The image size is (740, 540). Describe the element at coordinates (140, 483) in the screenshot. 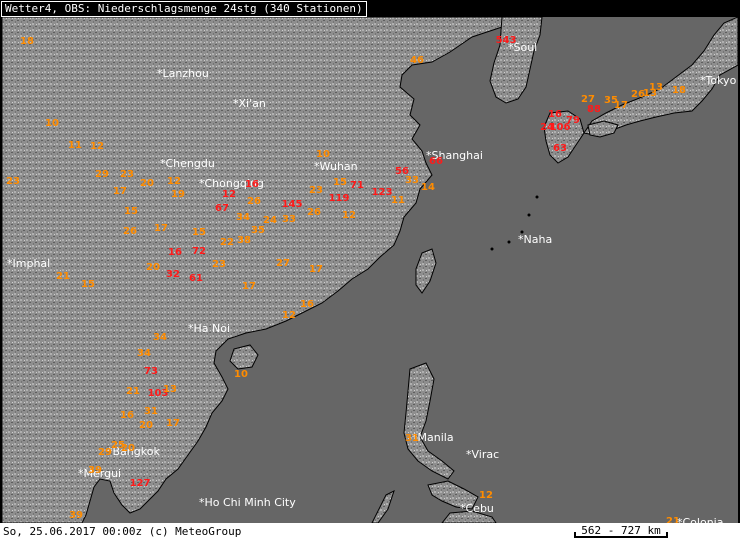

I see `station-value: 127` at that location.